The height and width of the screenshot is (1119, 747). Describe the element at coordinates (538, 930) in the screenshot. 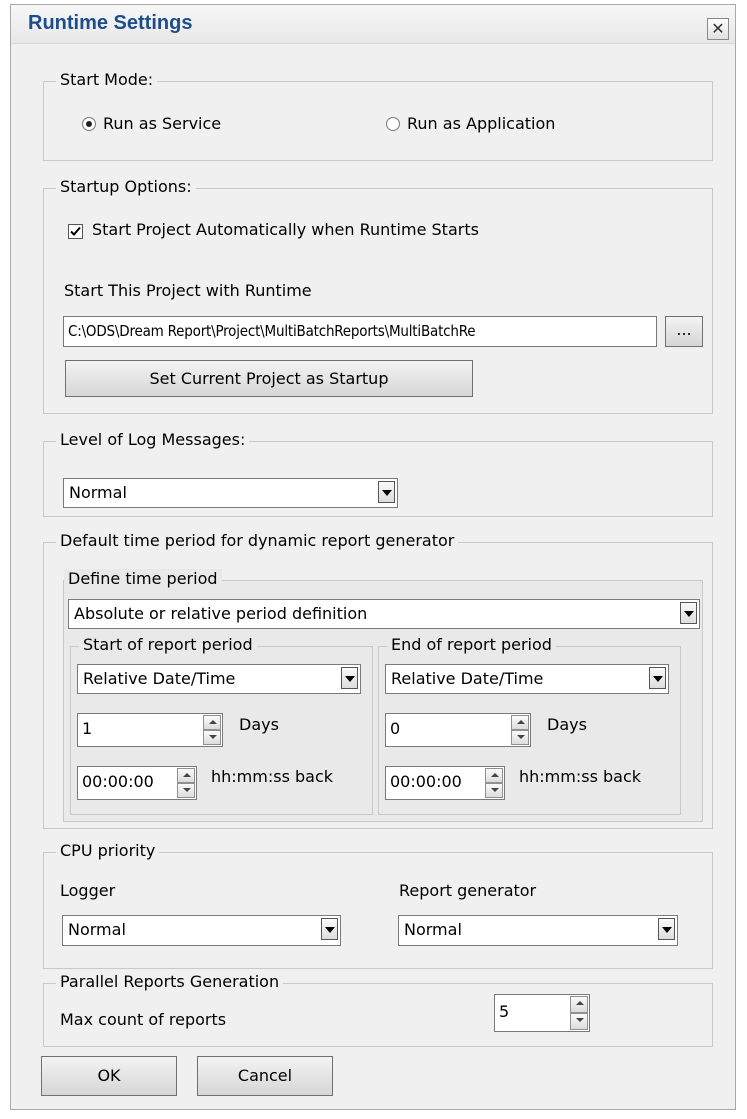

I see `generator-priority-select: Normal` at that location.